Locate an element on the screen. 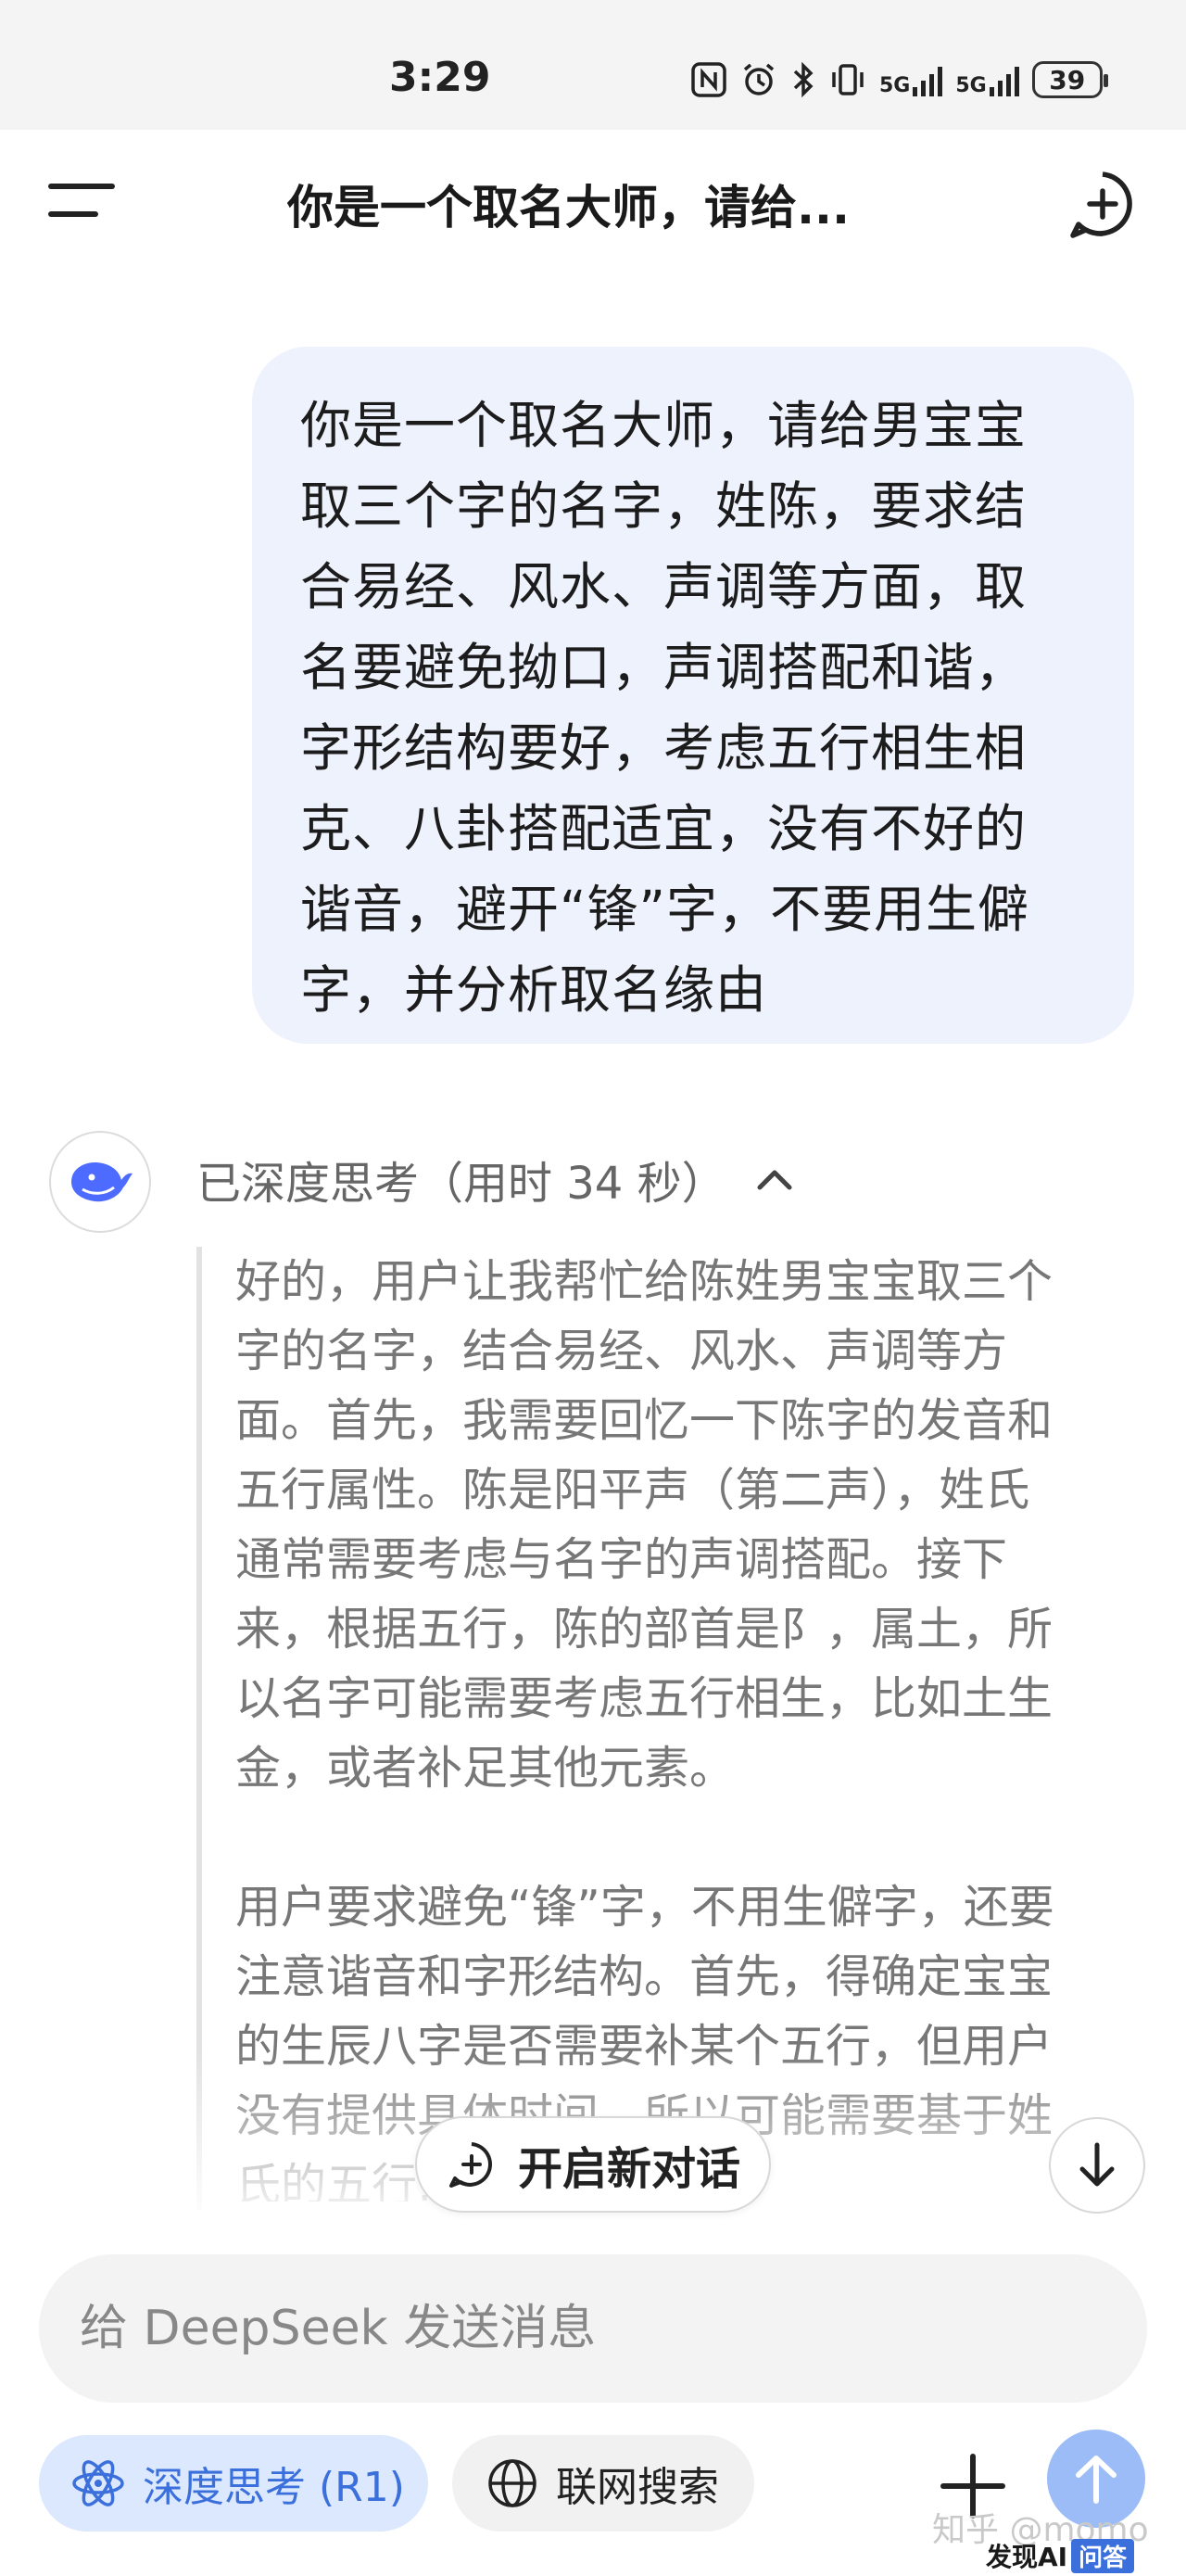 The height and width of the screenshot is (2576, 1186). chevron-up-icon is located at coordinates (774, 1180).